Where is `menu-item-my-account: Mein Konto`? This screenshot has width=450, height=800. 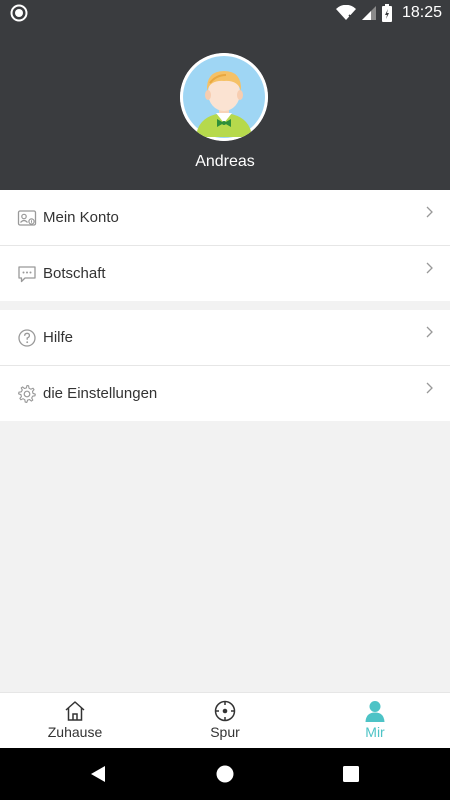 menu-item-my-account: Mein Konto is located at coordinates (225, 218).